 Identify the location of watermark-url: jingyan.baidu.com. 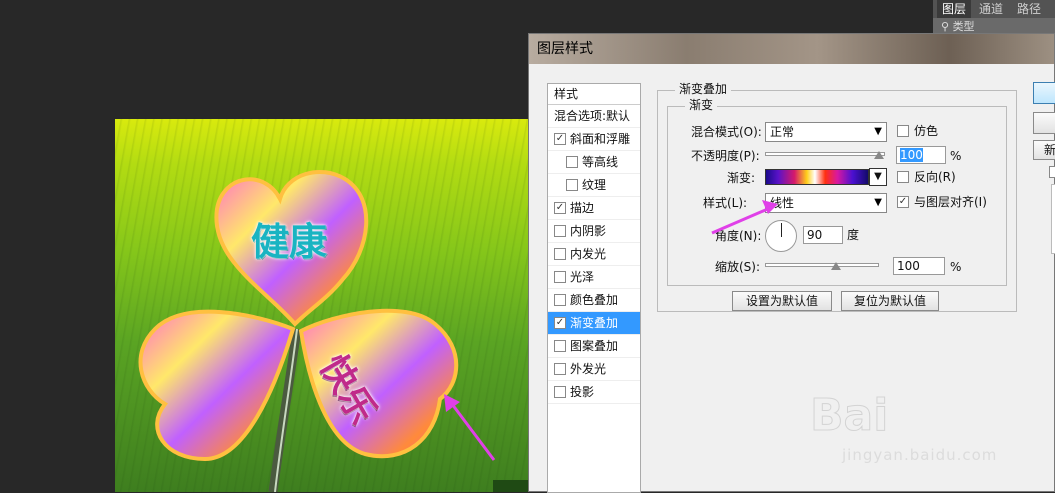
(920, 455).